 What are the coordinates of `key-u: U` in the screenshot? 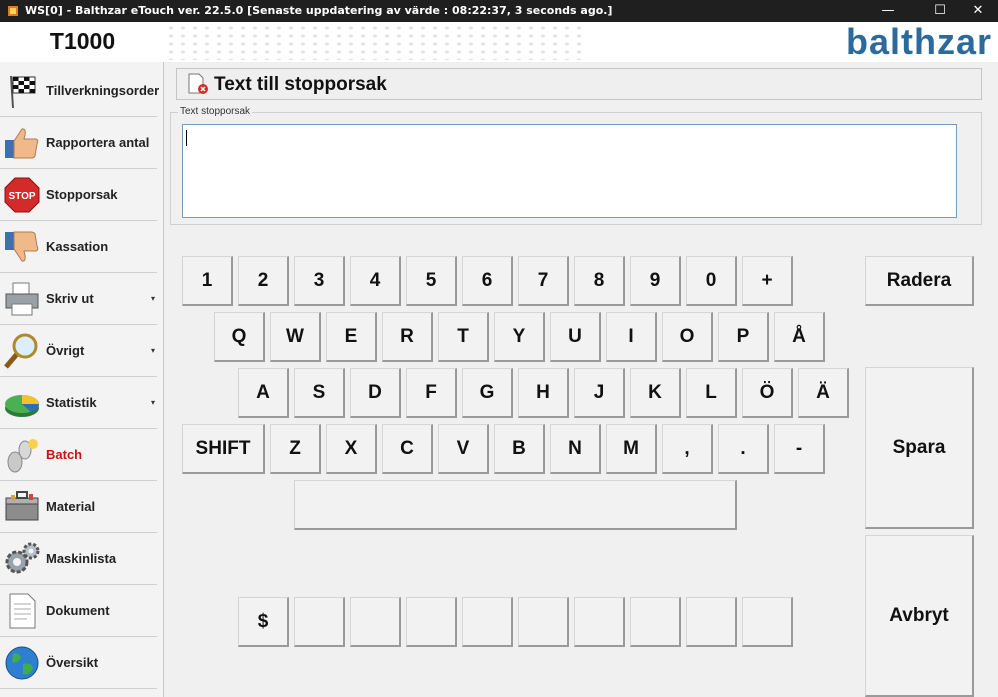 It's located at (575, 337).